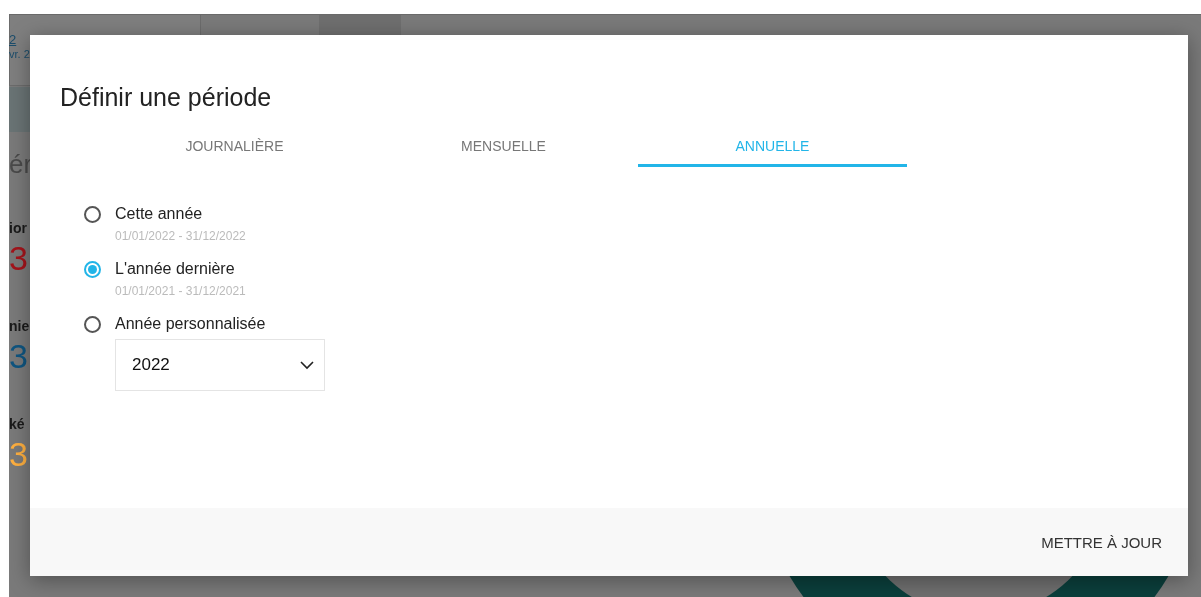  What do you see at coordinates (175, 269) in the screenshot?
I see `option-label: L'année dernière` at bounding box center [175, 269].